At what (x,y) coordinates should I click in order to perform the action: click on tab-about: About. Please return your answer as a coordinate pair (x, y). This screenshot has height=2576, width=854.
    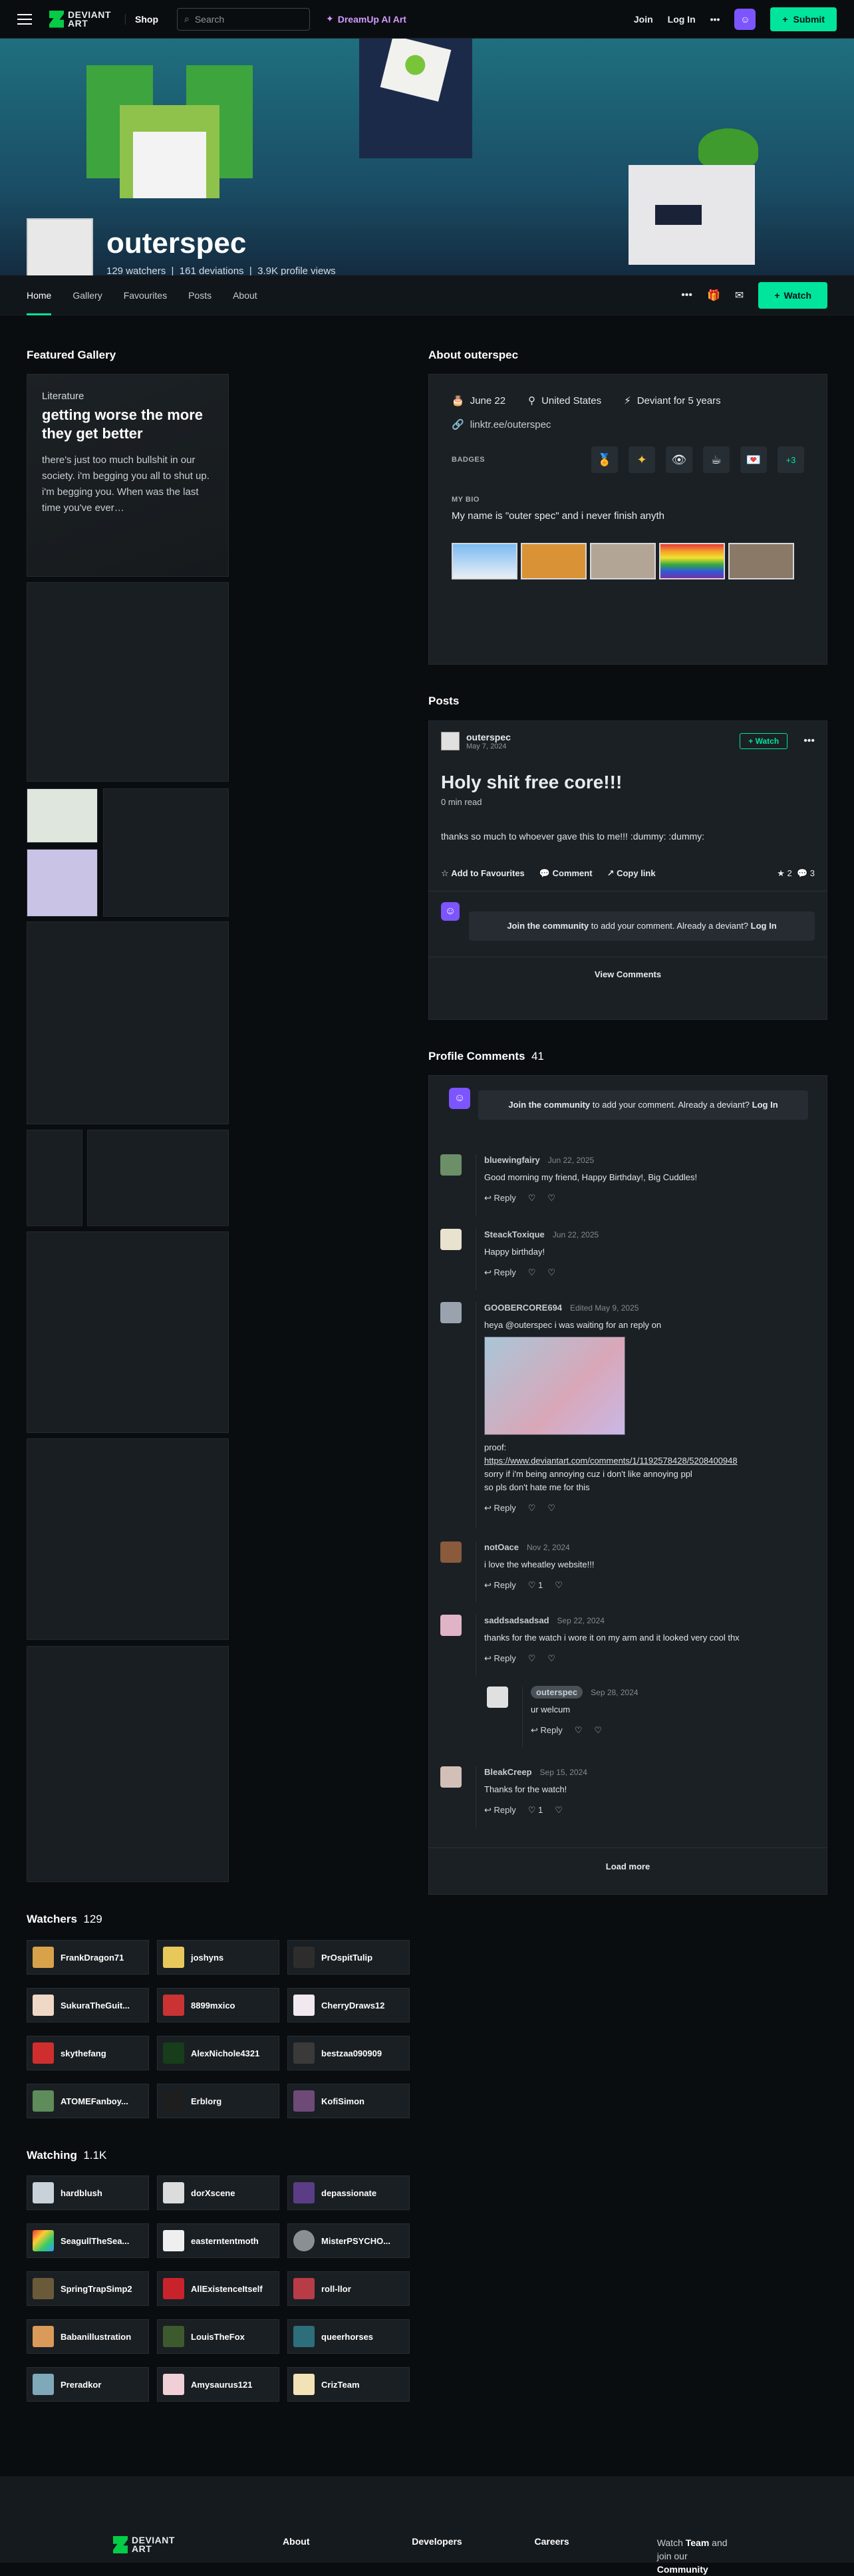
    Looking at the image, I should click on (245, 295).